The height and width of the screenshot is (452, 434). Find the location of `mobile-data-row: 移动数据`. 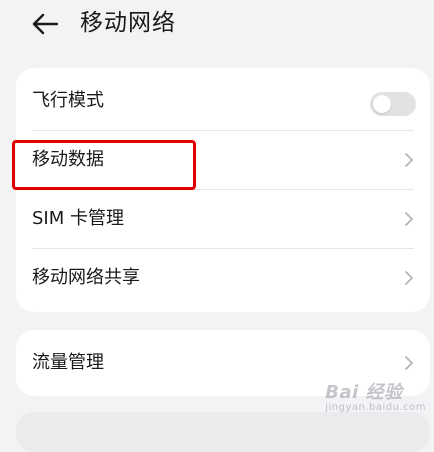

mobile-data-row: 移动数据 is located at coordinates (223, 160).